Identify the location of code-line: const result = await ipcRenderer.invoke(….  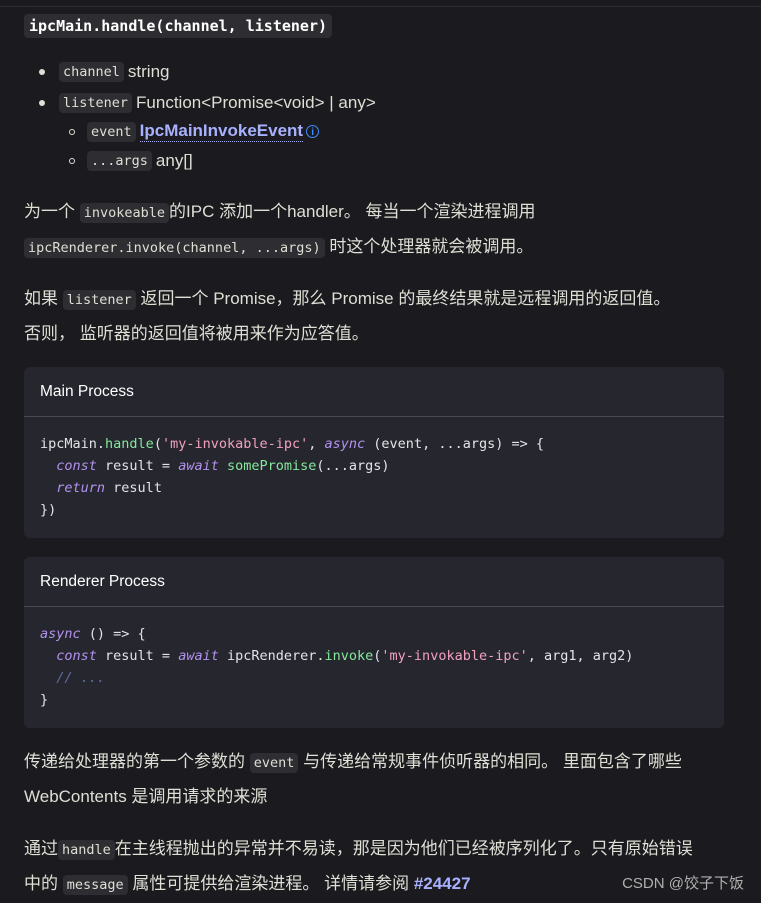
(374, 656).